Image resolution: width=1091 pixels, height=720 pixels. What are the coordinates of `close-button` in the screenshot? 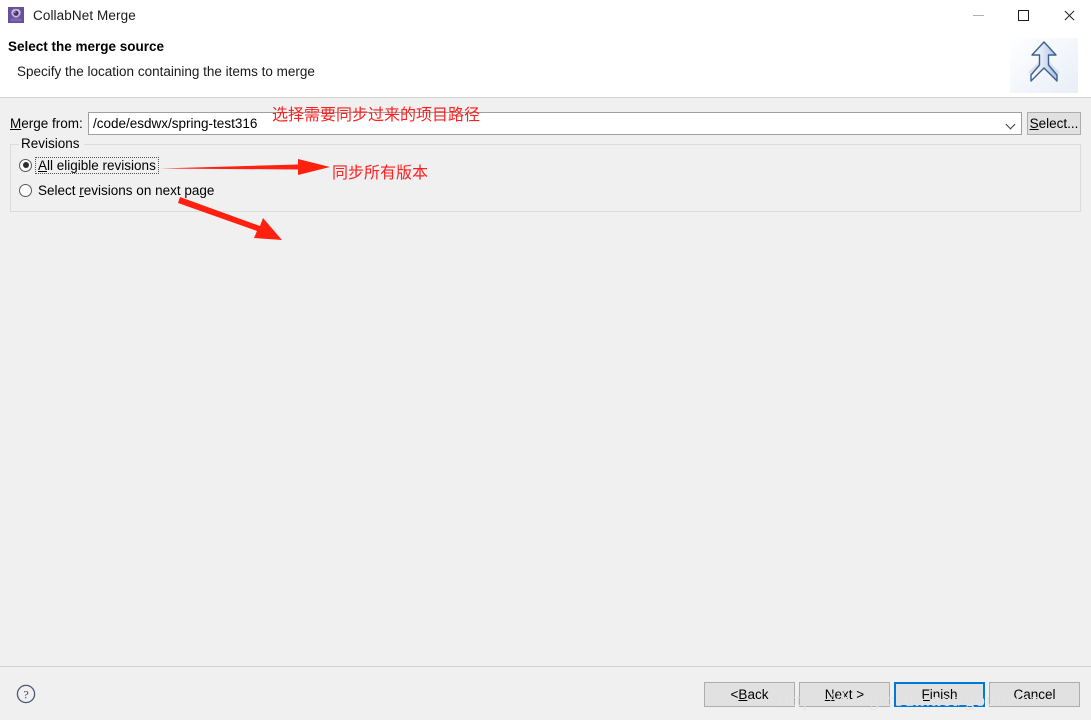 It's located at (1068, 15).